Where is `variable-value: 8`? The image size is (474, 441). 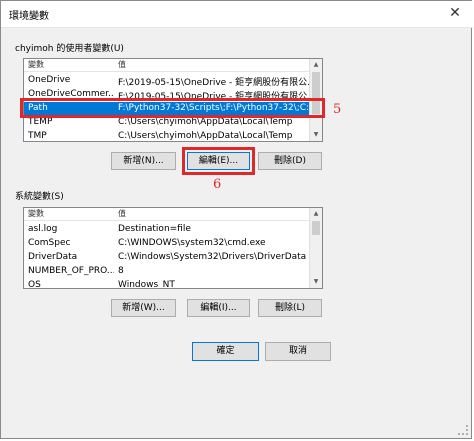
variable-value: 8 is located at coordinates (121, 271).